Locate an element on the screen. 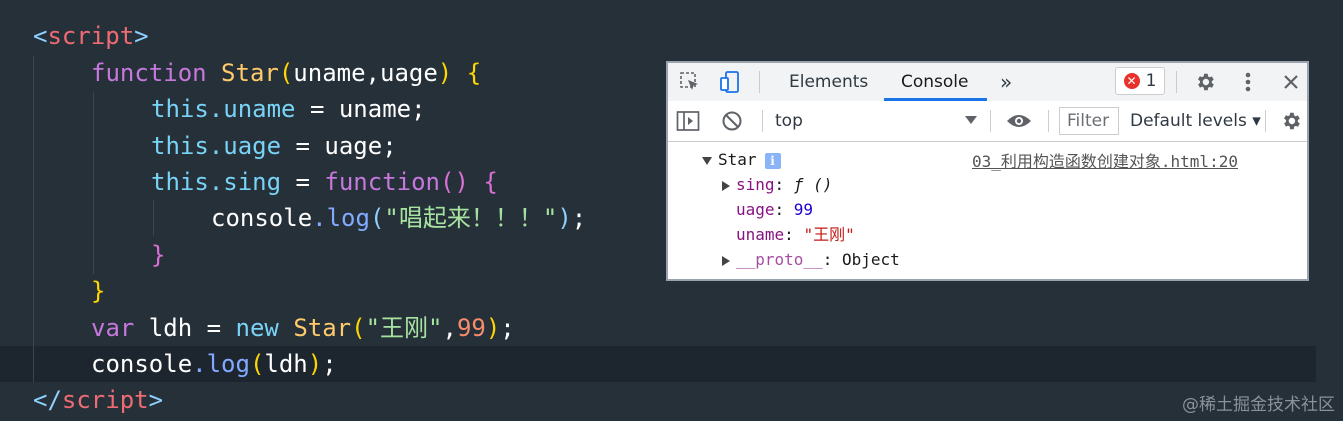 The height and width of the screenshot is (421, 1343). console-prop-uname: uname: "王刚" is located at coordinates (795, 234).